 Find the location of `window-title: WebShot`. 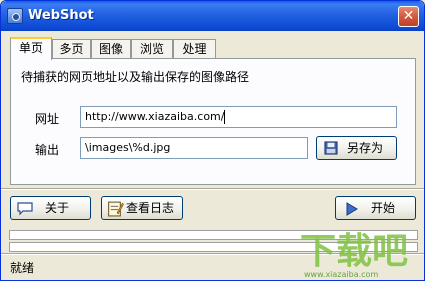

window-title: WebShot is located at coordinates (61, 15).